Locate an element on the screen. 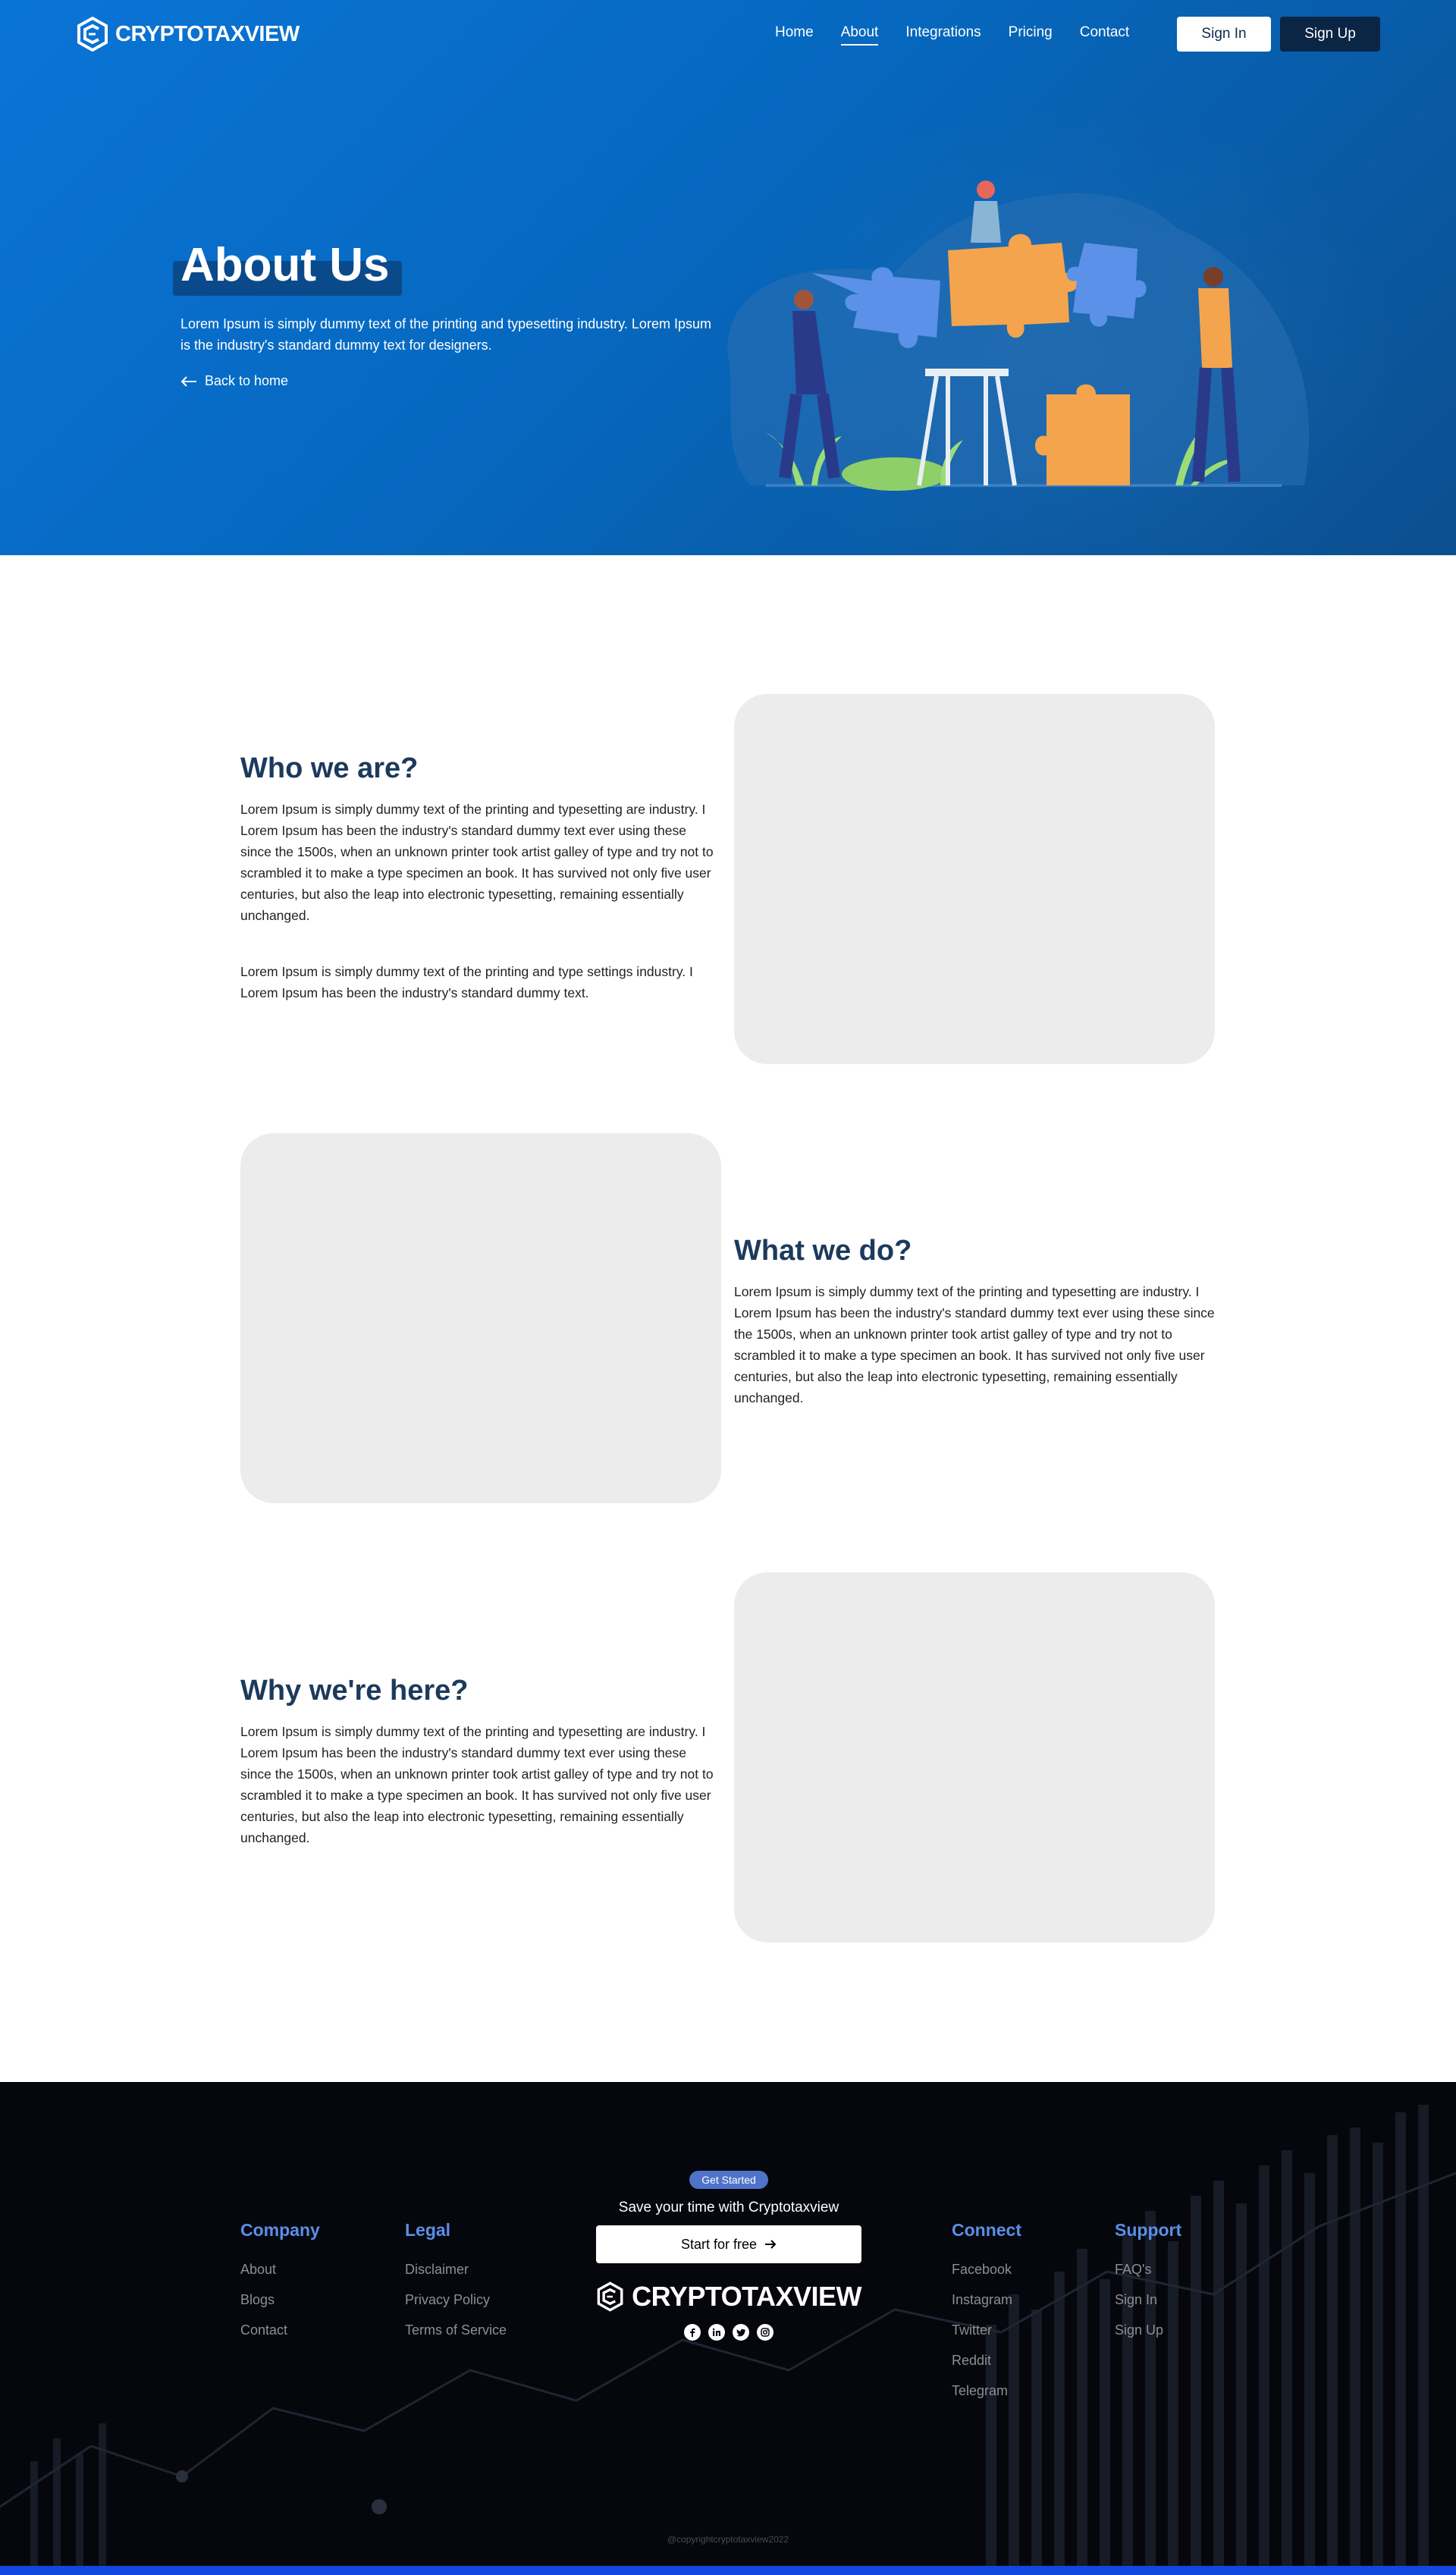 The width and height of the screenshot is (1456, 2575). page-title: About Us is located at coordinates (285, 265).